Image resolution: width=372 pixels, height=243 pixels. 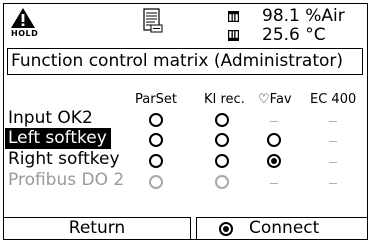 I want to click on logbook-document-icon, so click(x=153, y=21).